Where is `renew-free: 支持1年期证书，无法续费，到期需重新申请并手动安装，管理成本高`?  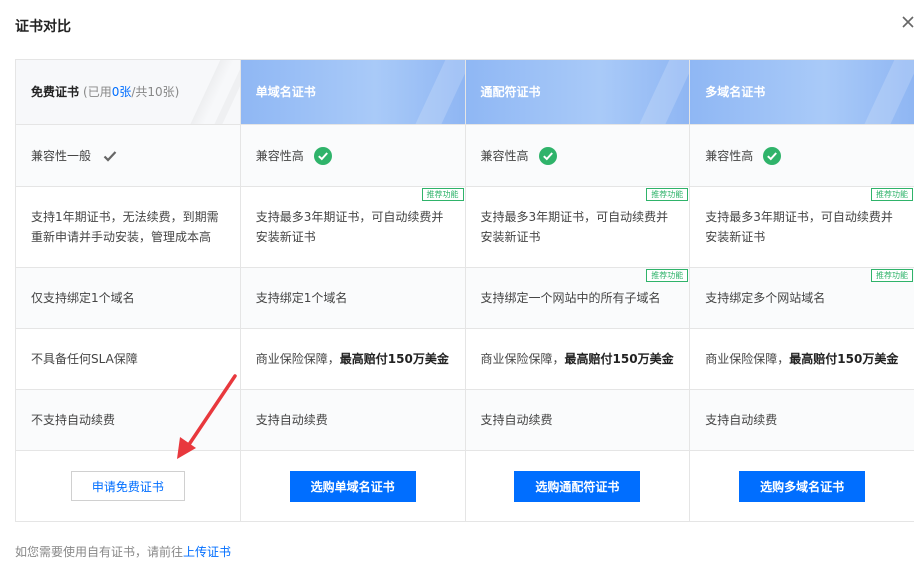 renew-free: 支持1年期证书，无法续费，到期需重新申请并手动安装，管理成本高 is located at coordinates (128, 227).